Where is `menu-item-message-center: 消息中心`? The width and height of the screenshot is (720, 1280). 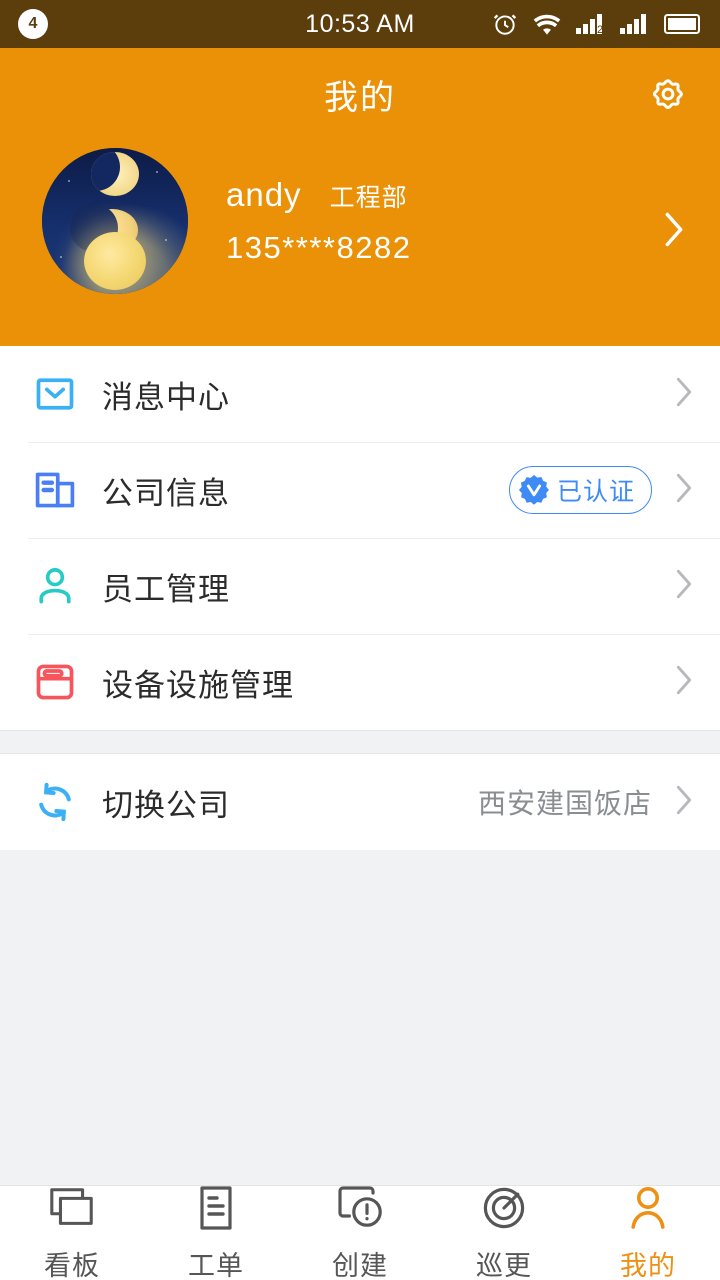 menu-item-message-center: 消息中心 is located at coordinates (360, 394).